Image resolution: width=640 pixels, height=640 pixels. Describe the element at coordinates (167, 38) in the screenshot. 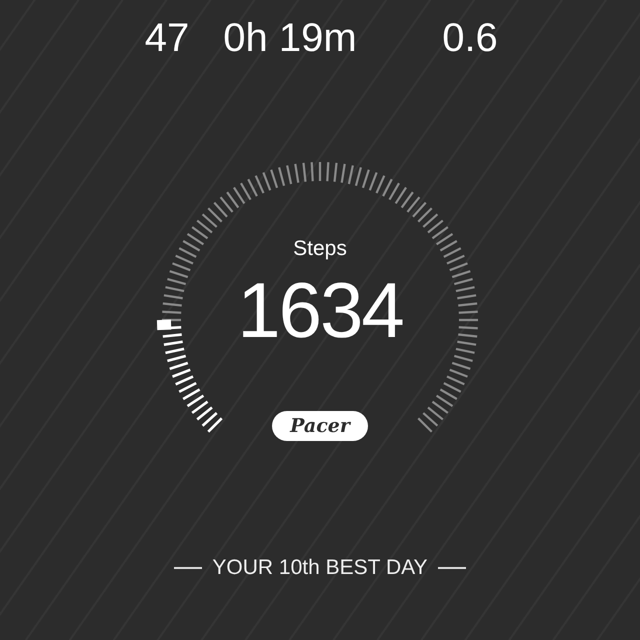

I see `stat-value: 47` at that location.